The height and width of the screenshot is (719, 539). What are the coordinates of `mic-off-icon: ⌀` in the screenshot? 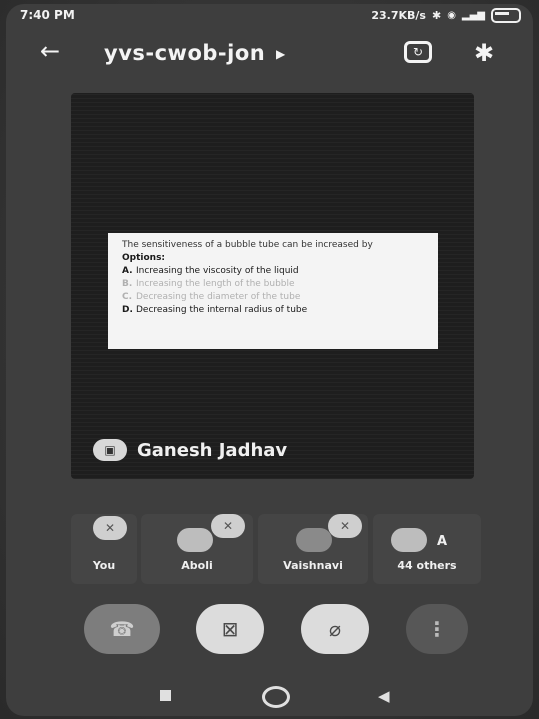 It's located at (335, 629).